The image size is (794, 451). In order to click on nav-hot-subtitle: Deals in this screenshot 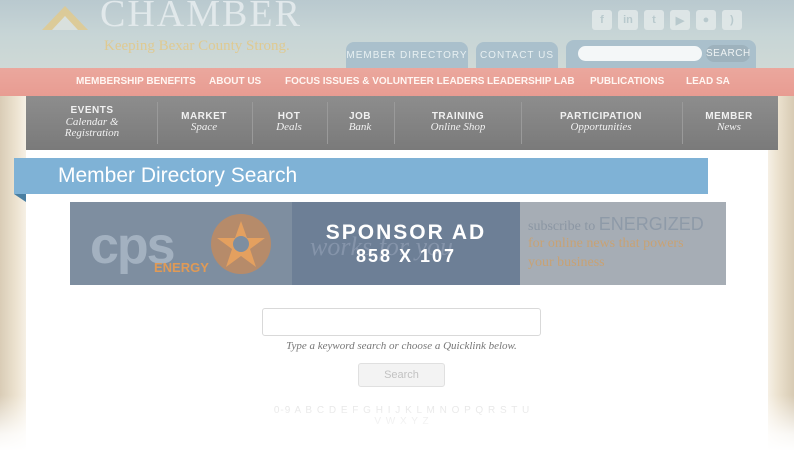, I will do `click(289, 127)`.